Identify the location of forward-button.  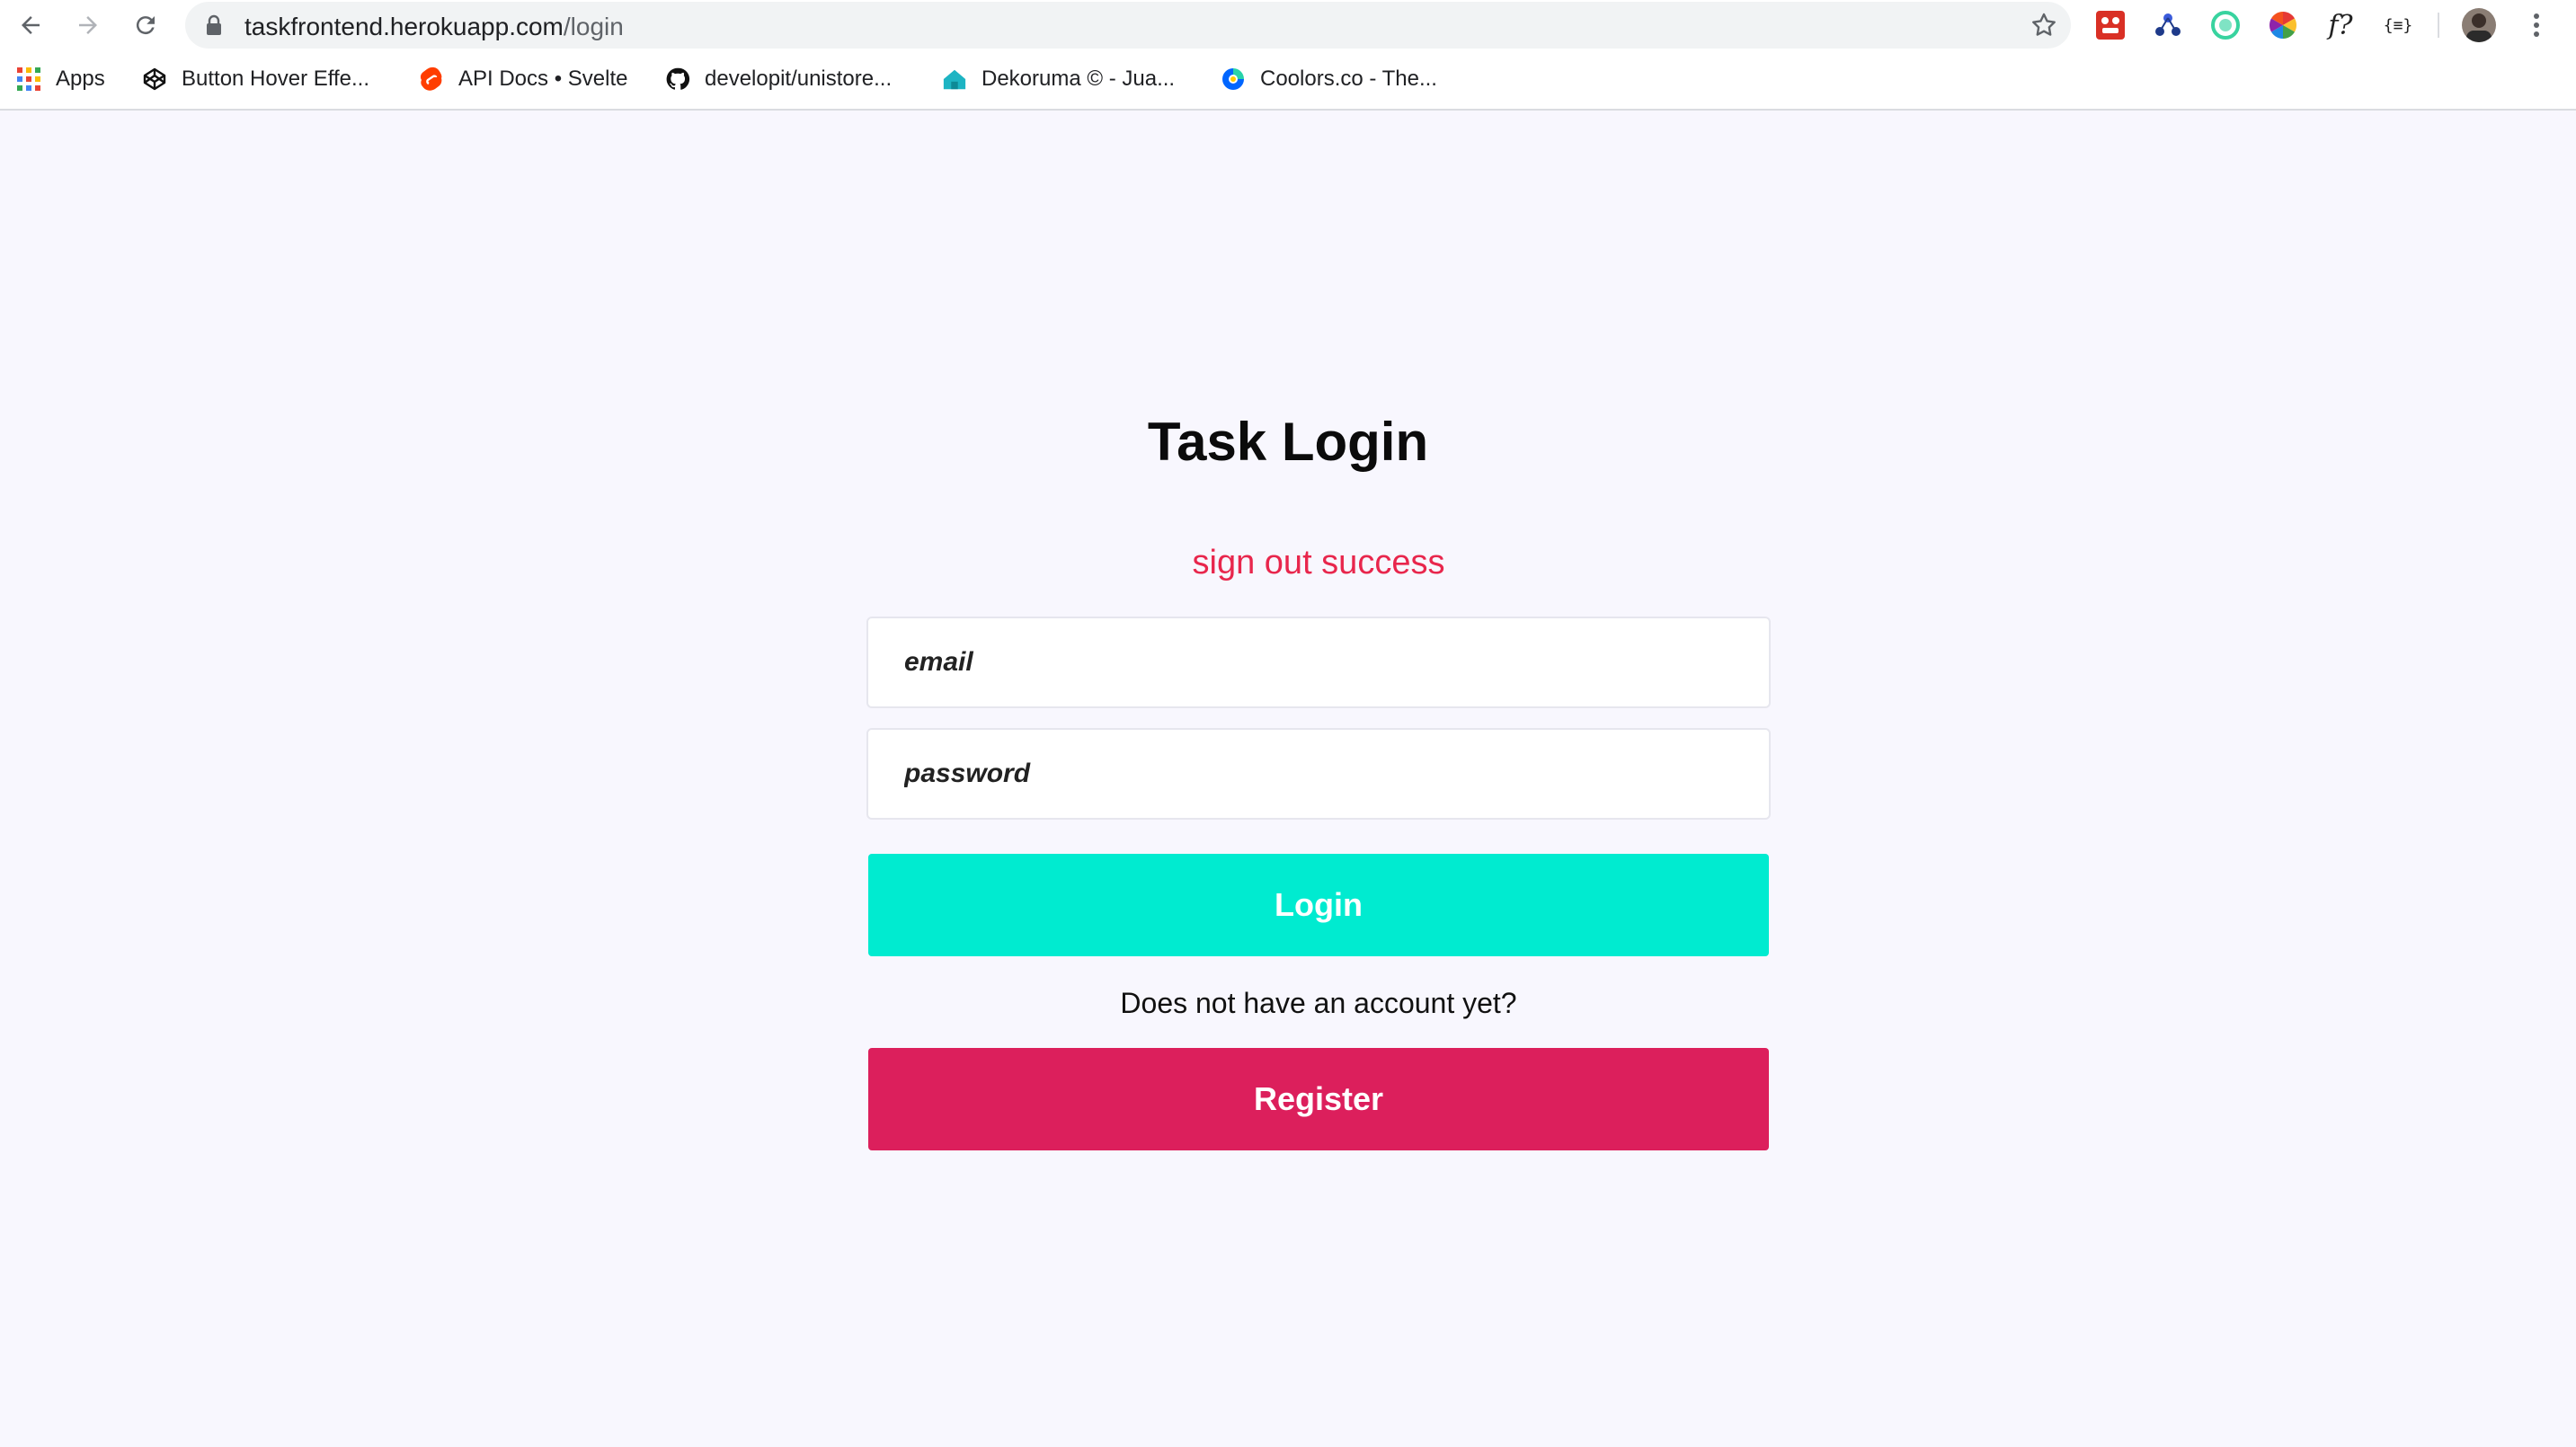
(88, 25).